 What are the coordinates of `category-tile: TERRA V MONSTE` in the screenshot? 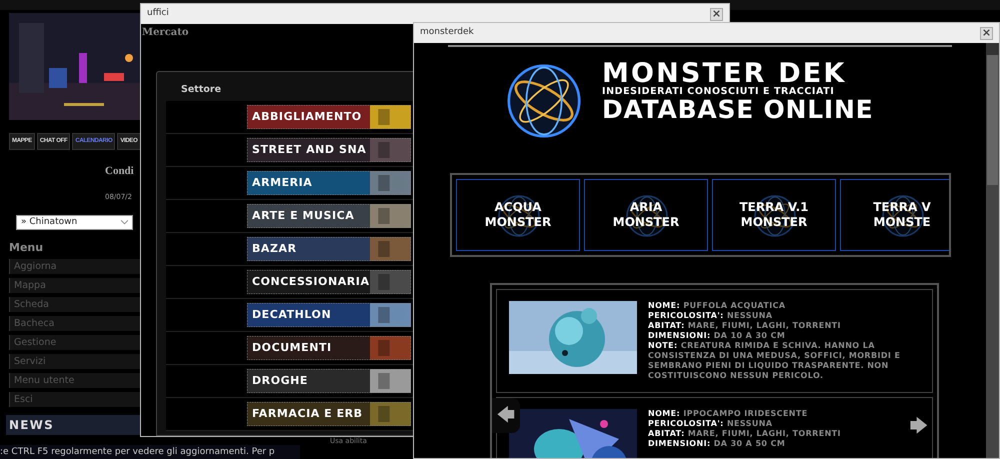 It's located at (894, 215).